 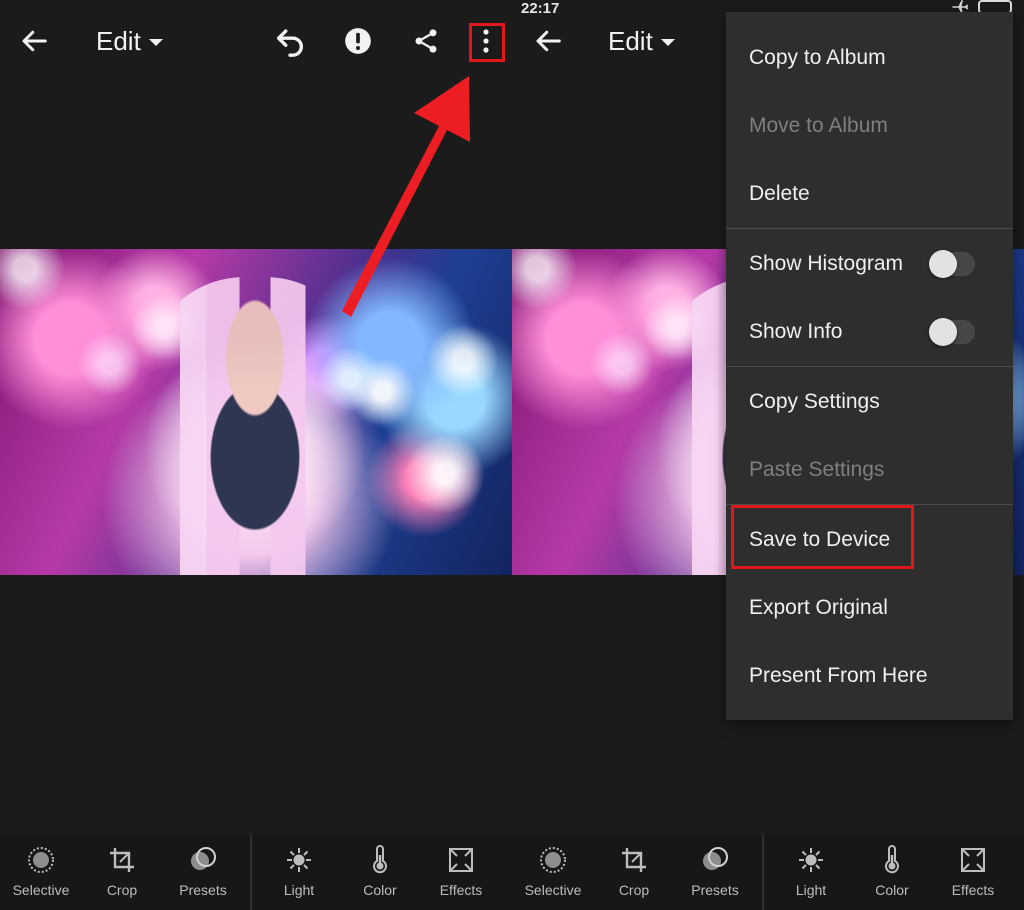 What do you see at coordinates (952, 332) in the screenshot?
I see `info-toggle` at bounding box center [952, 332].